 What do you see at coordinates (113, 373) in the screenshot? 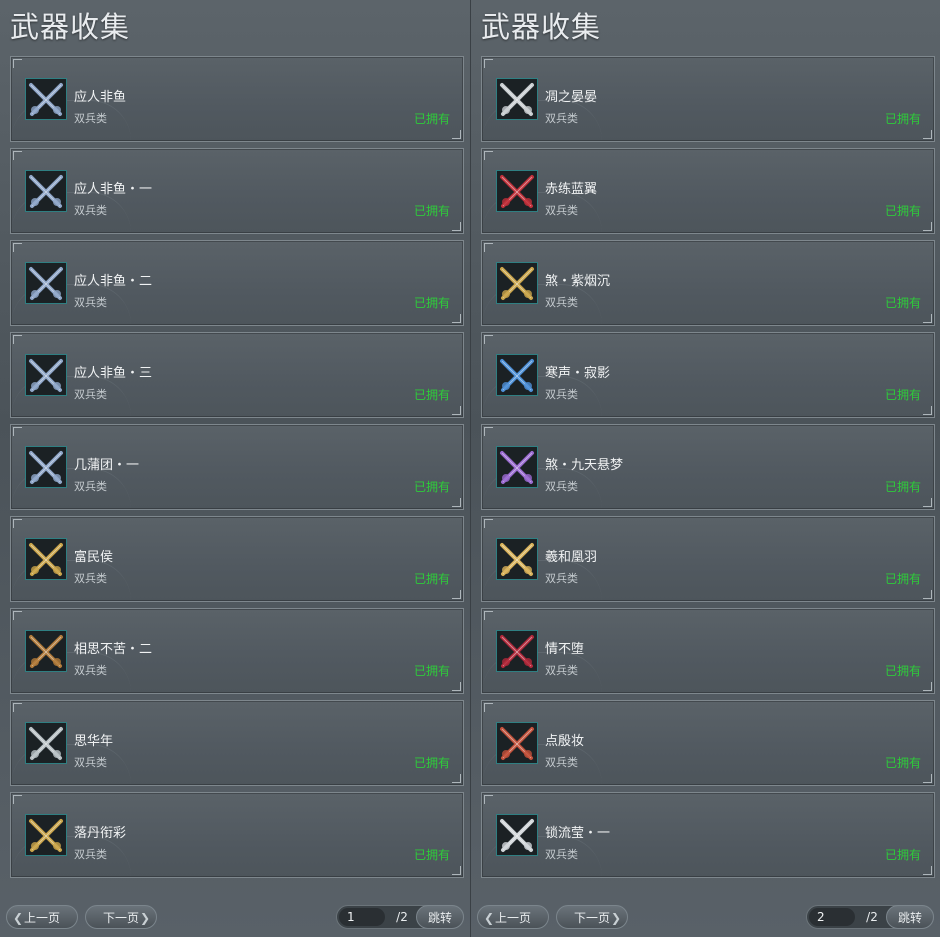
I see `weapon-name: 应人非鱼・三` at bounding box center [113, 373].